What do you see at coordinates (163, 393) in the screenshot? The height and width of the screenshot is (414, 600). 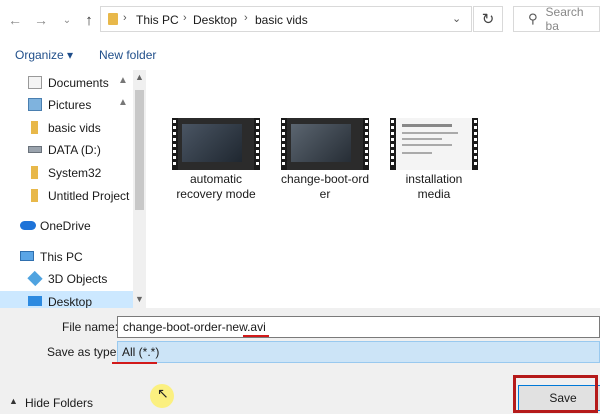 I see `mouse-cursor-icon: ↖` at bounding box center [163, 393].